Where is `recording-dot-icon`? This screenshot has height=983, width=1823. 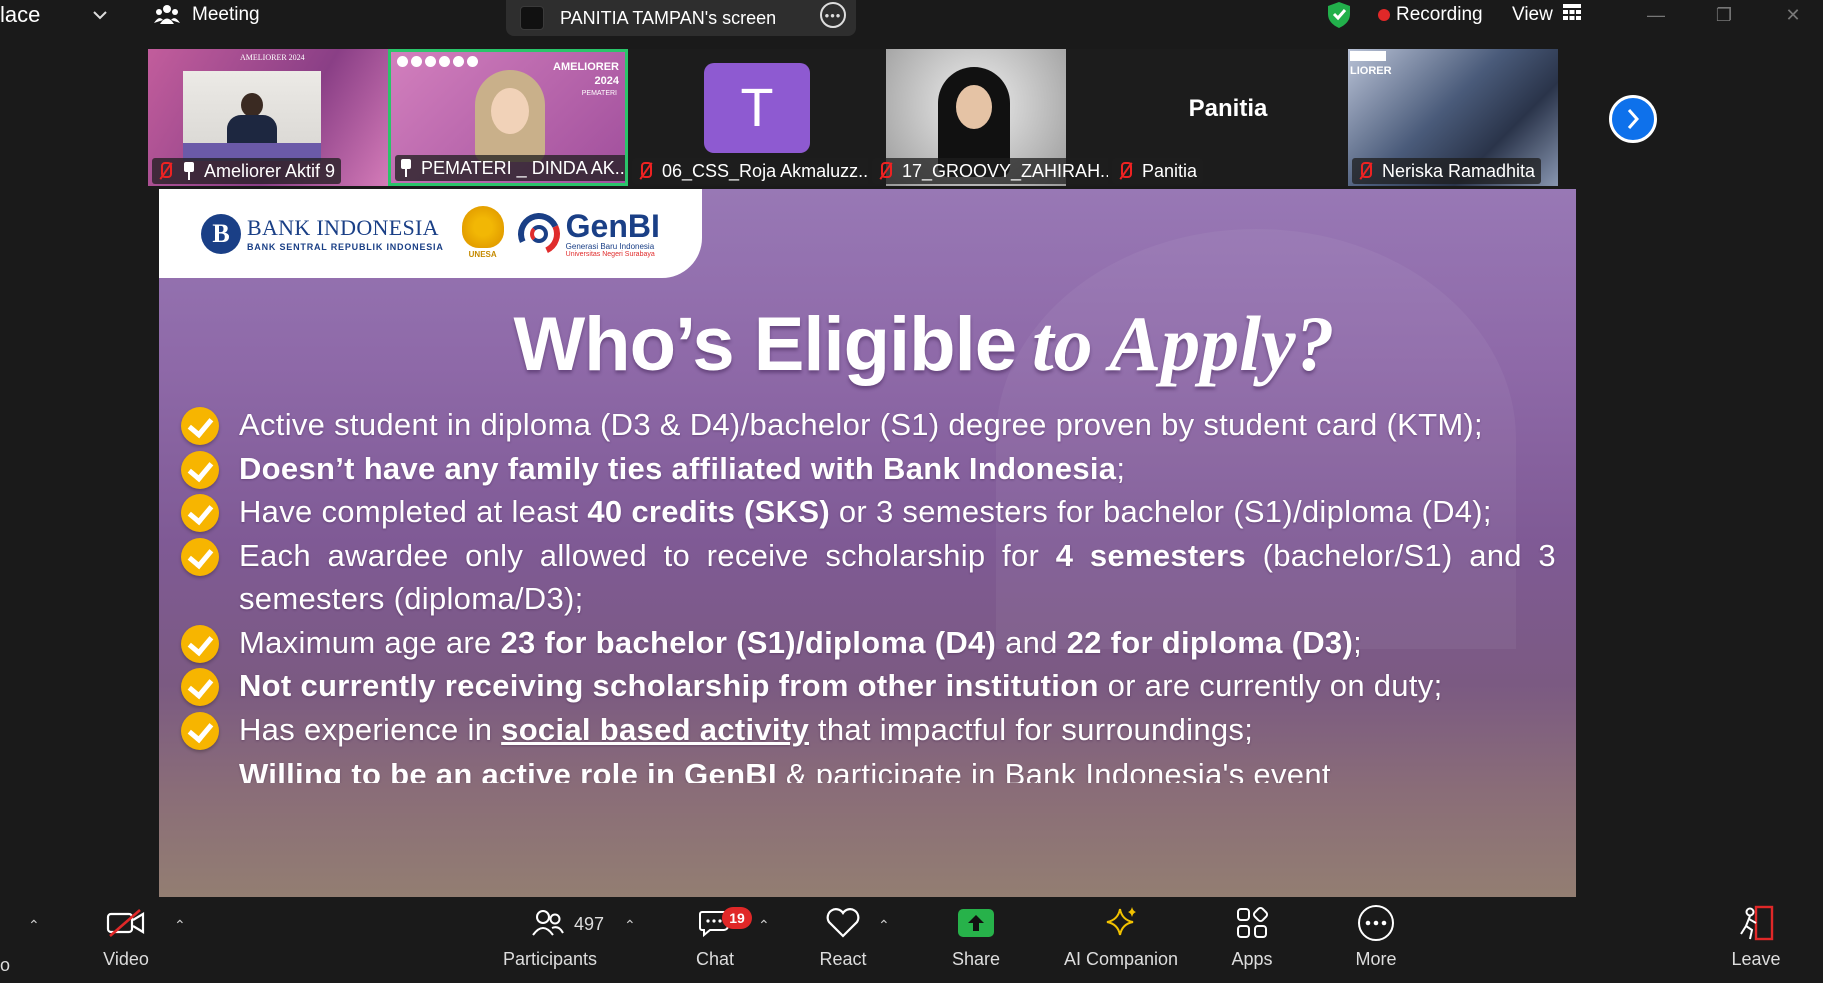 recording-dot-icon is located at coordinates (1384, 15).